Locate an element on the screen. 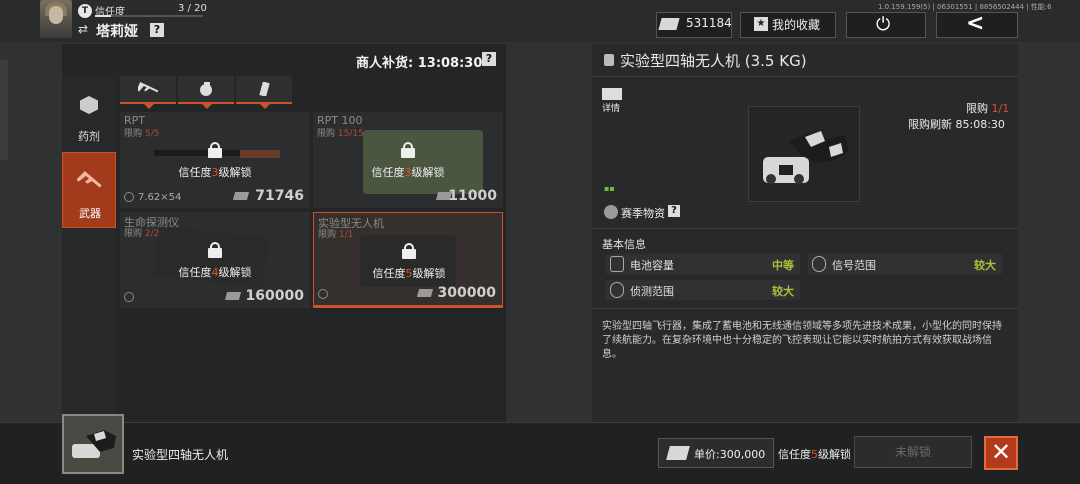  limit-value: 15/15 is located at coordinates (350, 134).